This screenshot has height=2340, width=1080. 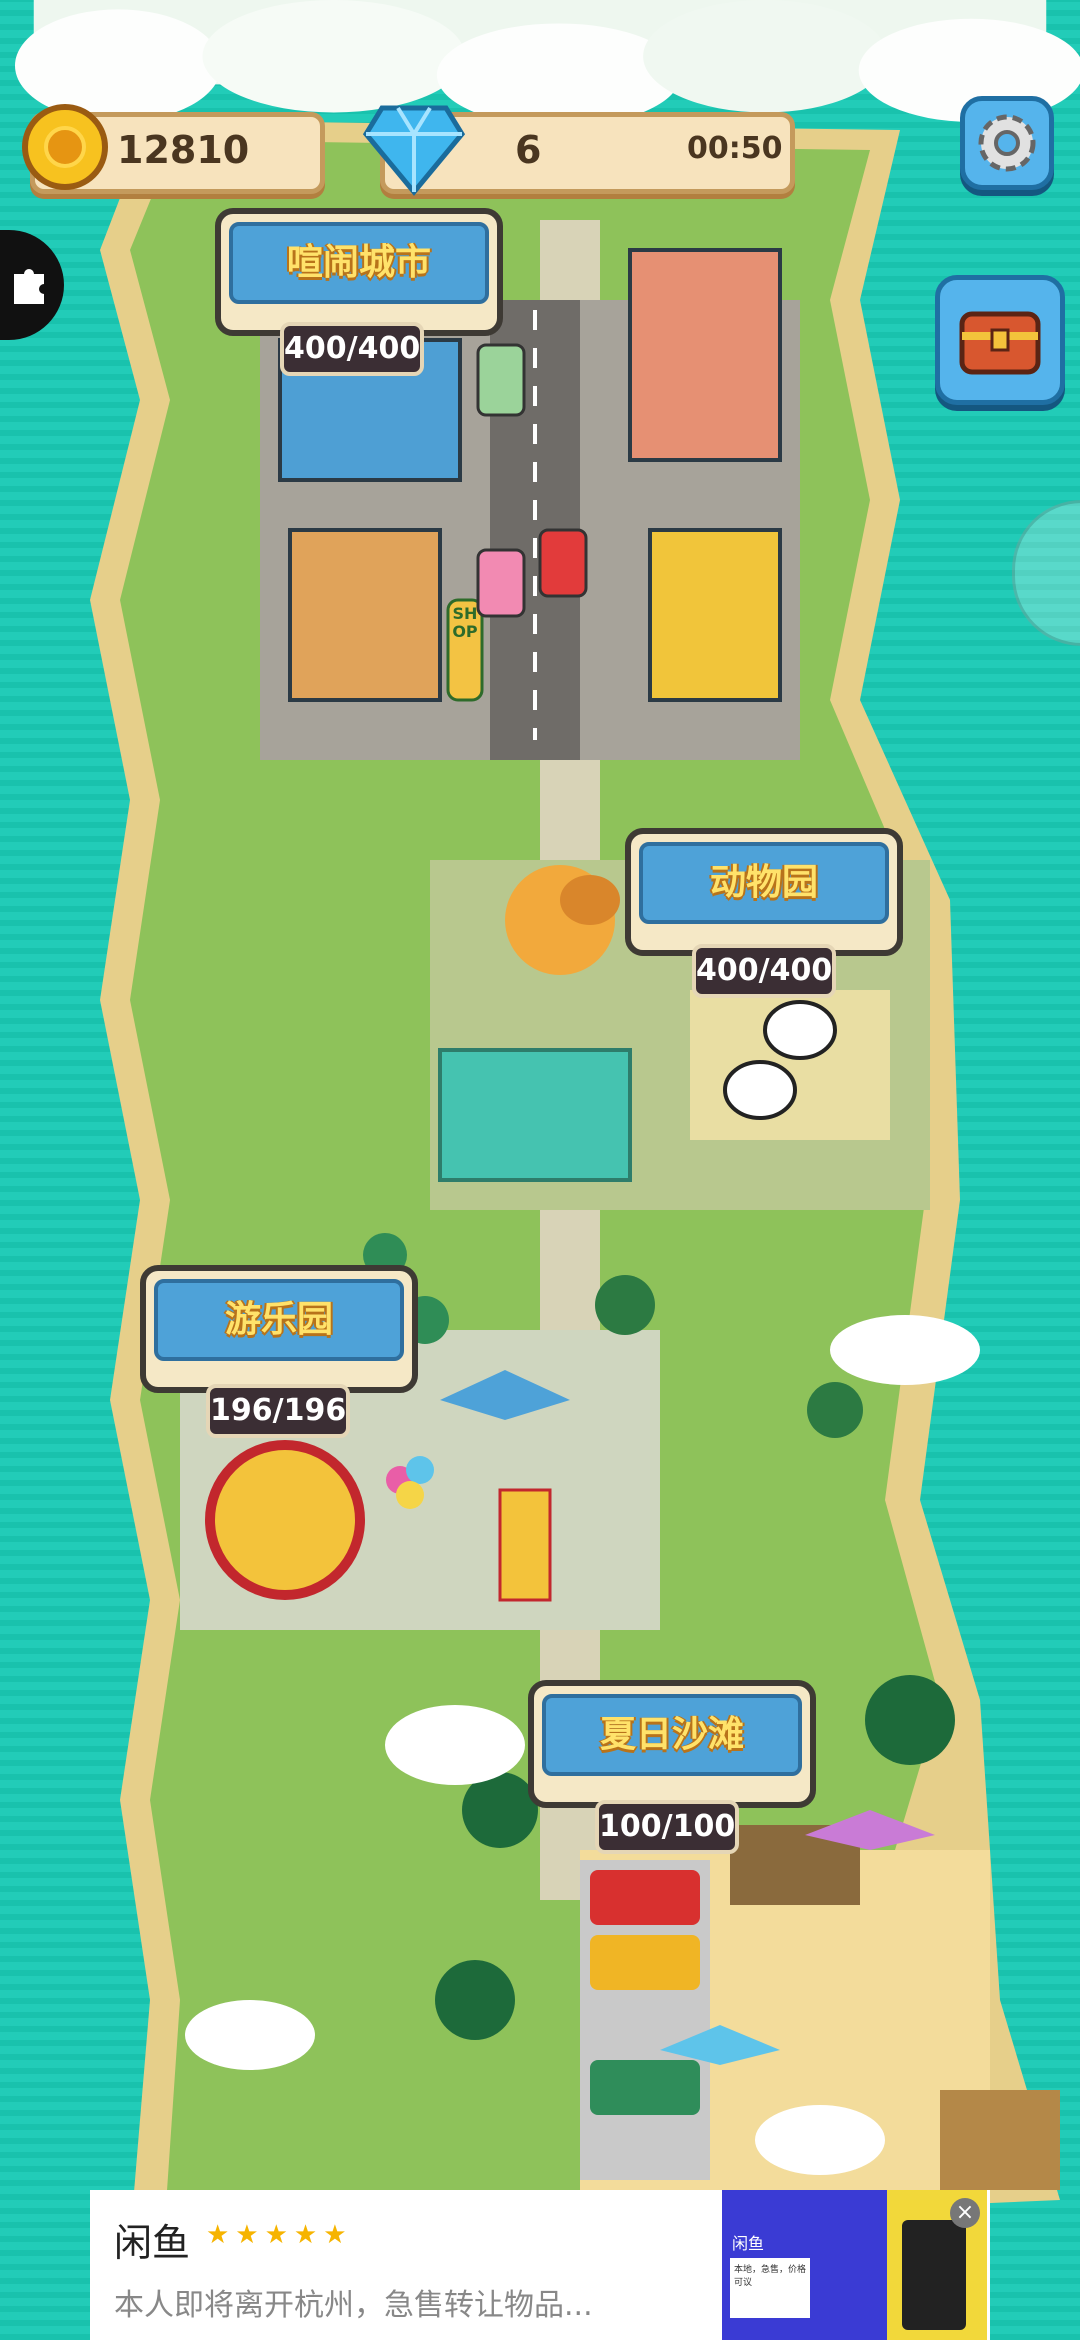 What do you see at coordinates (359, 263) in the screenshot?
I see `area-name-city: 喧闹城市` at bounding box center [359, 263].